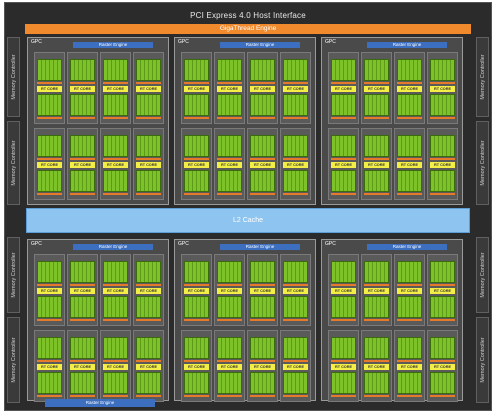 This screenshot has height=413, width=496. What do you see at coordinates (248, 220) in the screenshot?
I see `l2-cache: L2 Cache` at bounding box center [248, 220].